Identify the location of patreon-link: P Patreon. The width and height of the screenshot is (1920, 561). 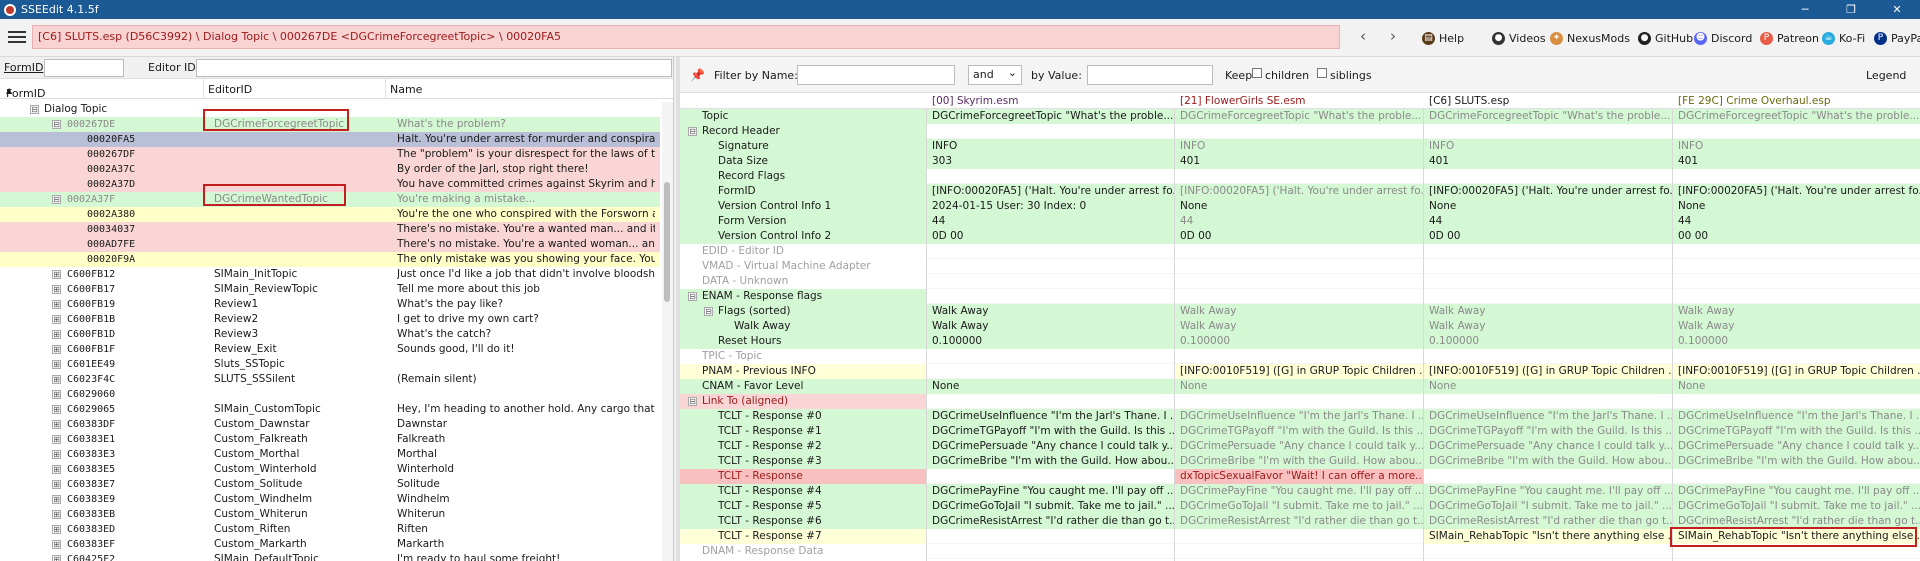
(1789, 38).